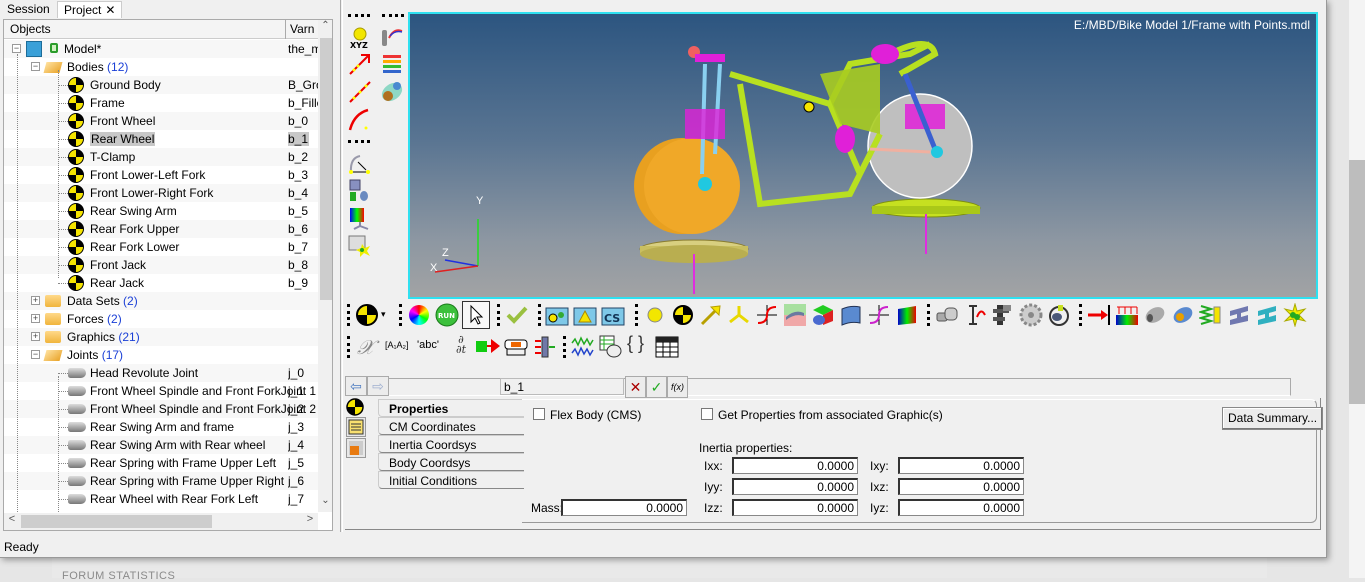 The image size is (1365, 582). I want to click on belt-pulley-icon, so click(392, 92).